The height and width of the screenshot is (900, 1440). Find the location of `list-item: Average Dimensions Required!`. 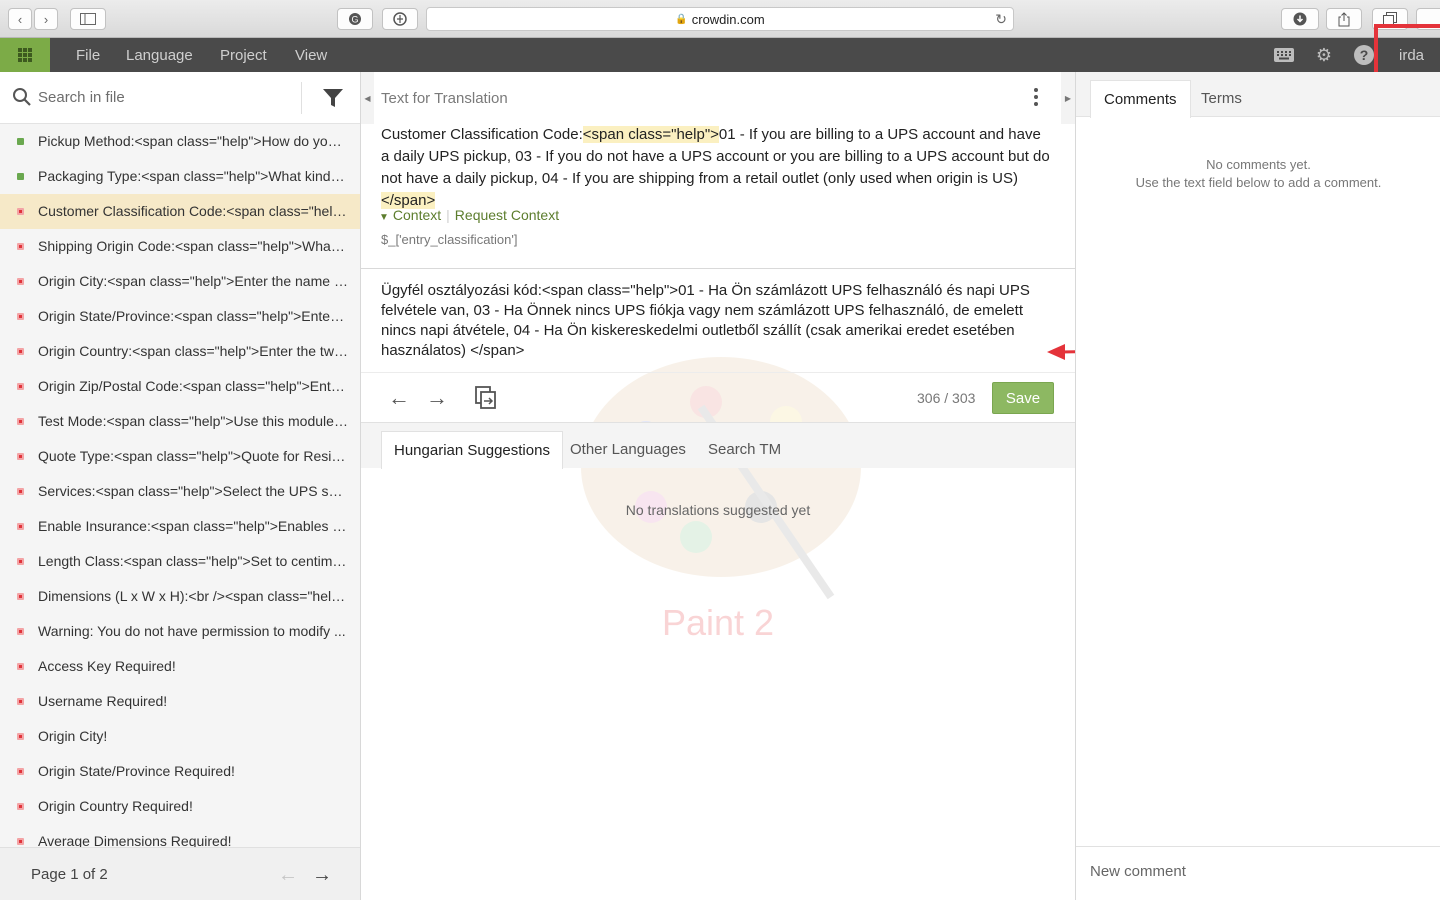

list-item: Average Dimensions Required! is located at coordinates (180, 835).